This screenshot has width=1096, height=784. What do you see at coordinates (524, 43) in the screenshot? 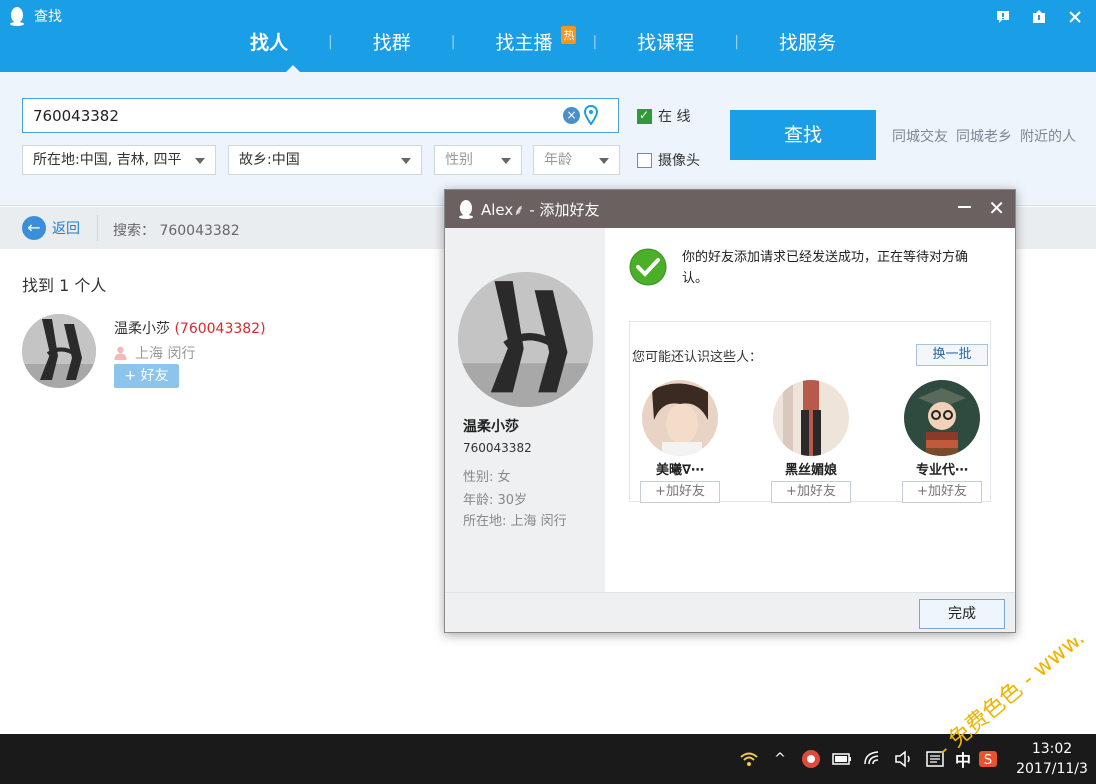
I see `tab-find-streamers-label: 找主播` at bounding box center [524, 43].